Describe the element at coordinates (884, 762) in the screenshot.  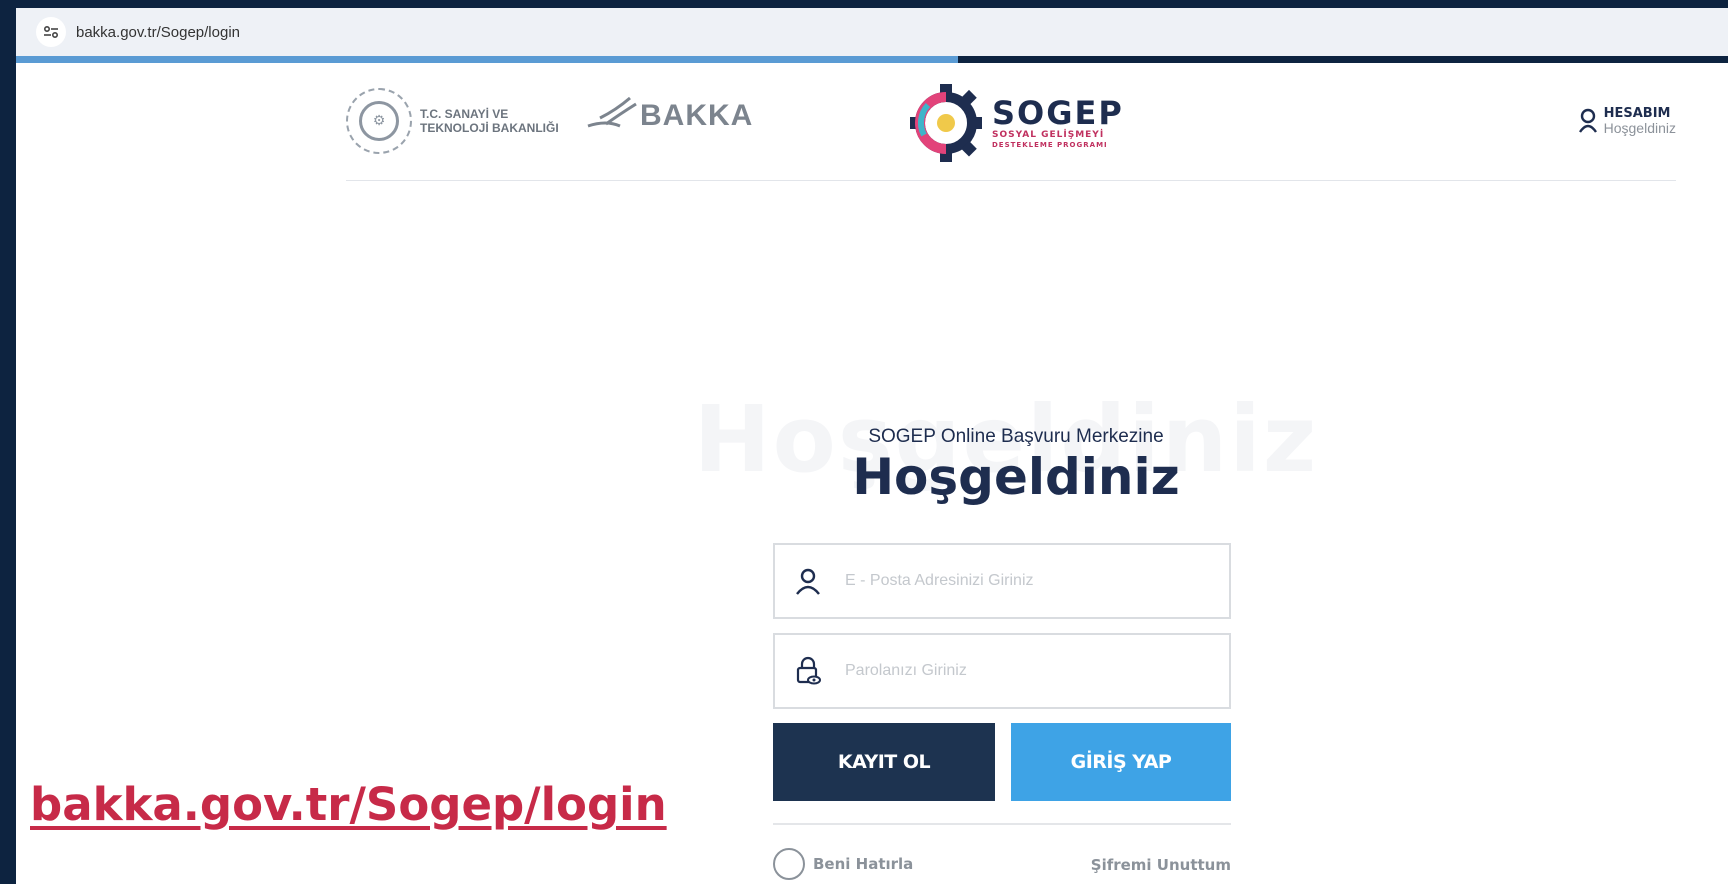
I see `register-button: KAYIT OL` at that location.